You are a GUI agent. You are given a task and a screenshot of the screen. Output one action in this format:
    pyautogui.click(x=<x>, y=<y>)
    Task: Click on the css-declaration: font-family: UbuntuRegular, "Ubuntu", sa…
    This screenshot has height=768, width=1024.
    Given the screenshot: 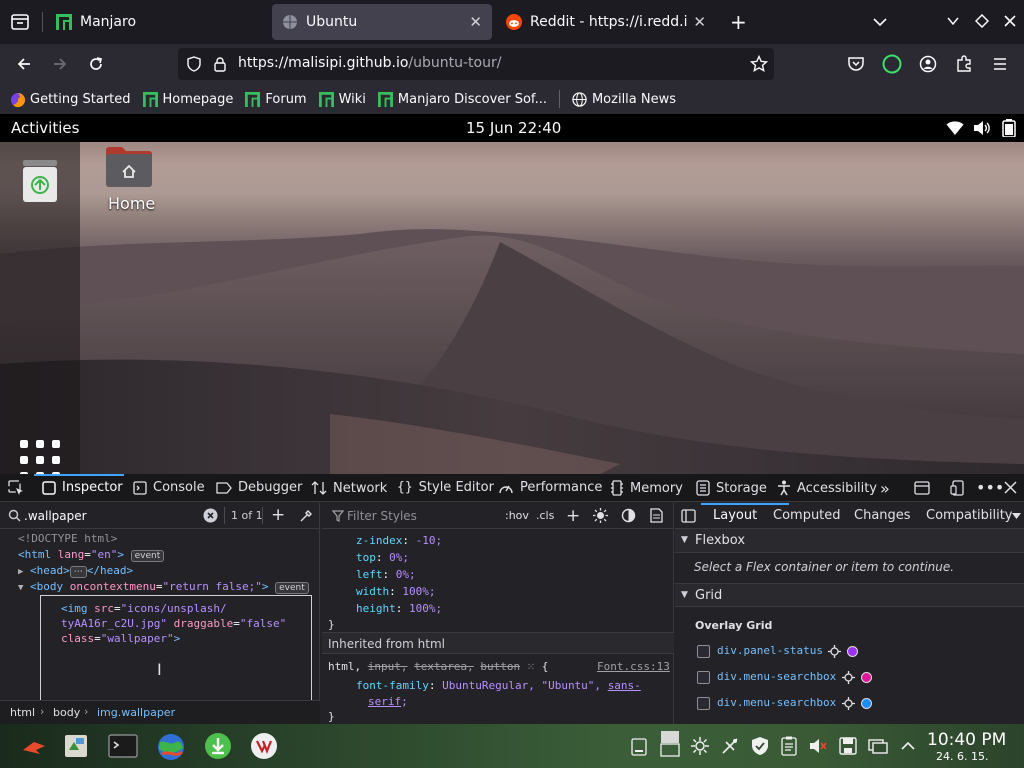 What is the action you would take?
    pyautogui.click(x=498, y=685)
    